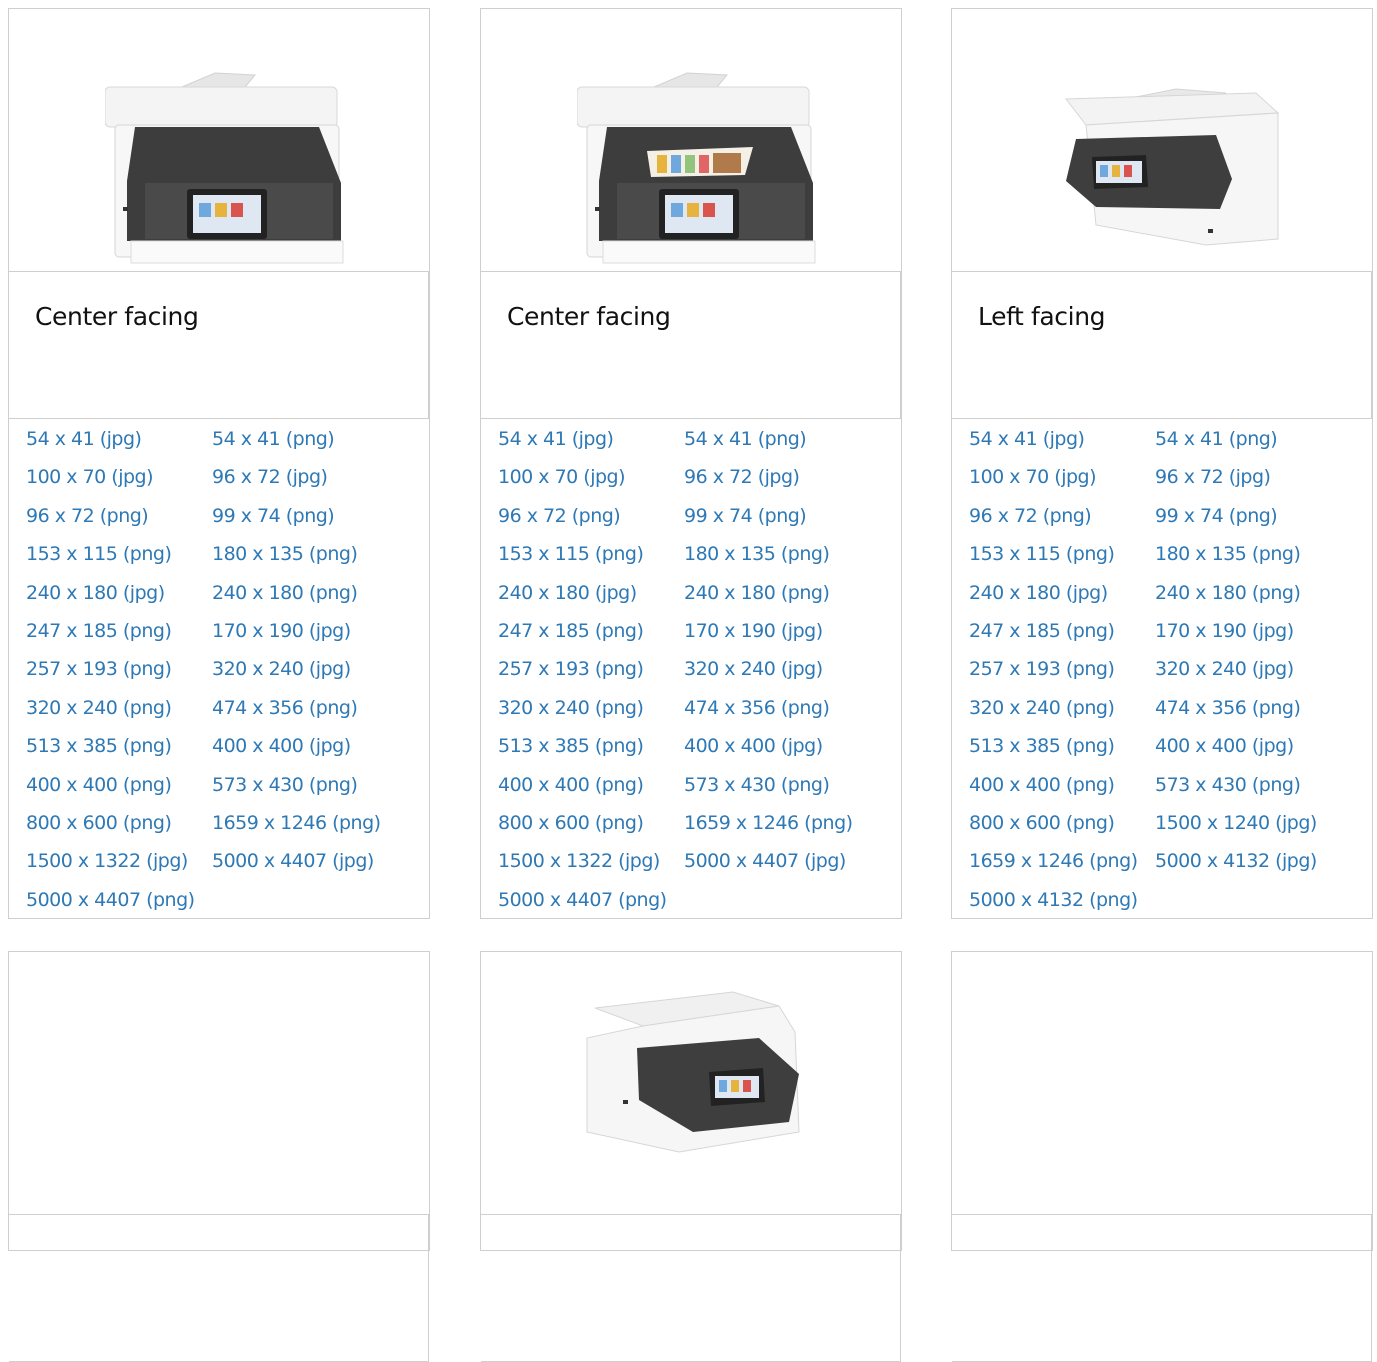  What do you see at coordinates (697, 169) in the screenshot?
I see `printer-center-facing-with-paper-icon` at bounding box center [697, 169].